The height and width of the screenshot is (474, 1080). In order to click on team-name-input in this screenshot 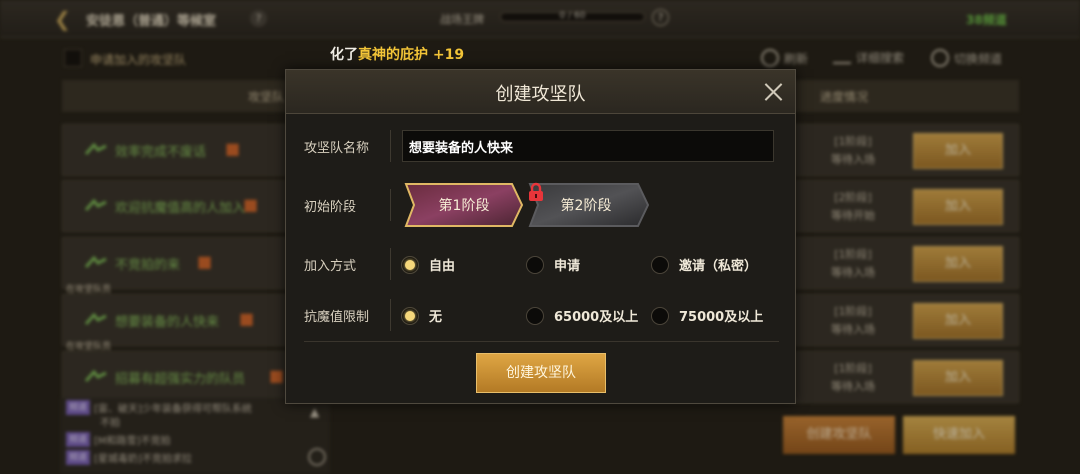, I will do `click(588, 146)`.